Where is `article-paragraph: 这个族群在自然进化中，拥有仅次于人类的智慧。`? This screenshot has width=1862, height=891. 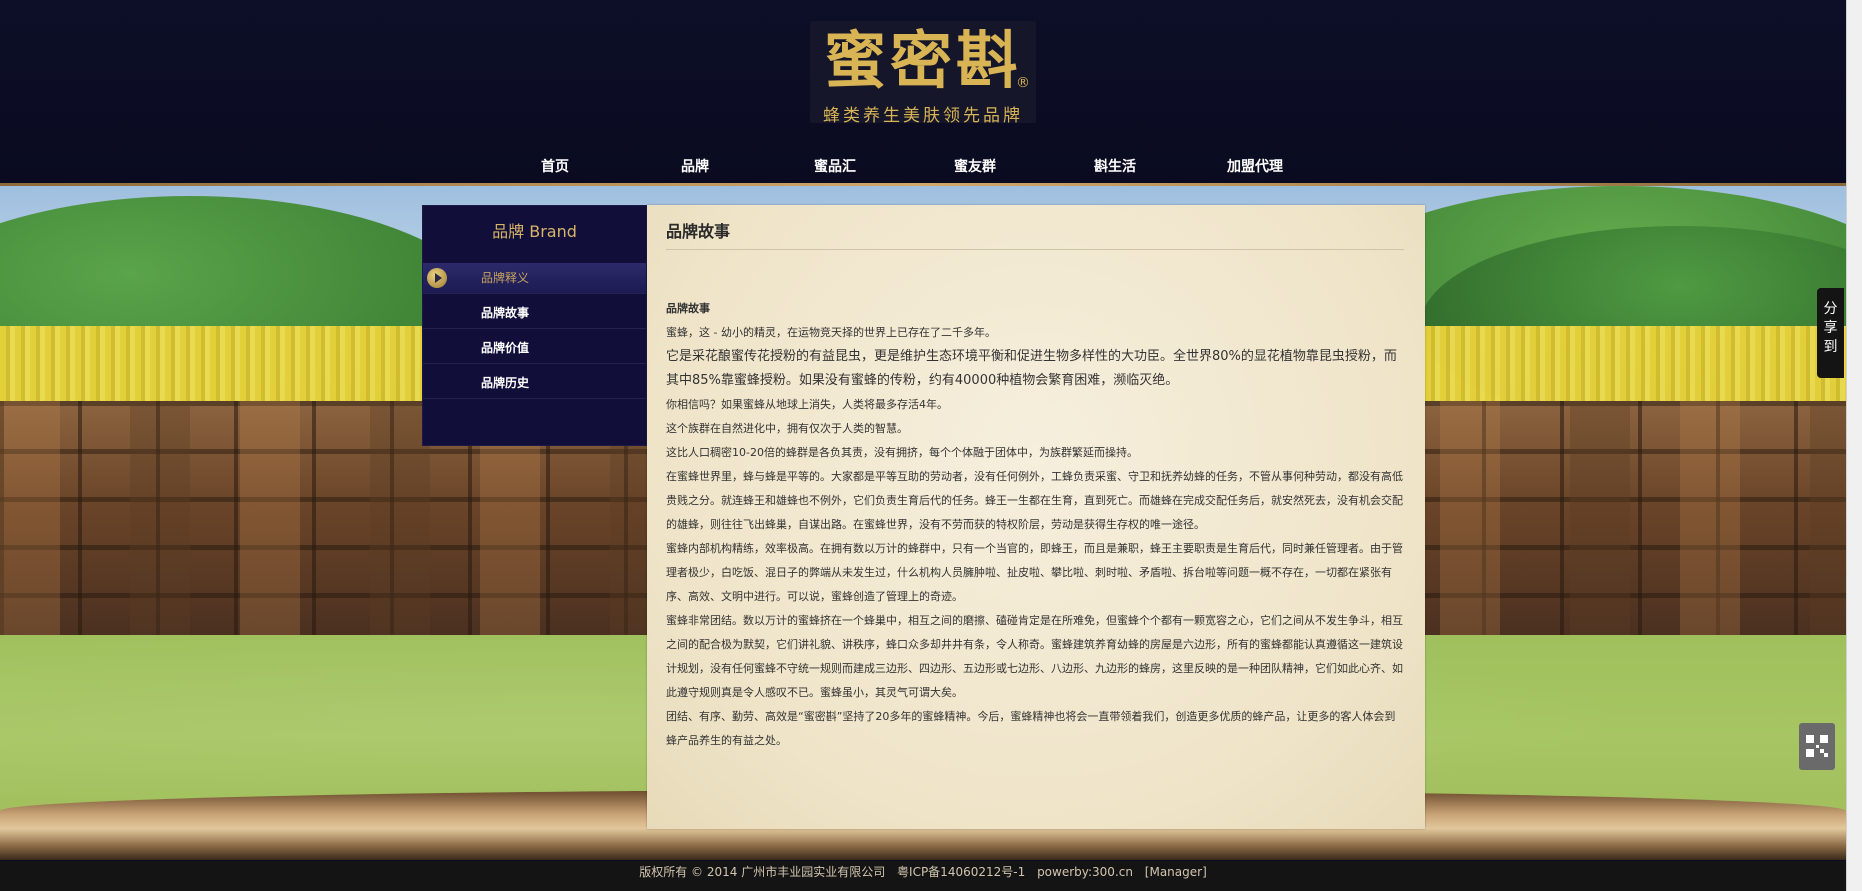 article-paragraph: 这个族群在自然进化中，拥有仅次于人类的智慧。 is located at coordinates (787, 428).